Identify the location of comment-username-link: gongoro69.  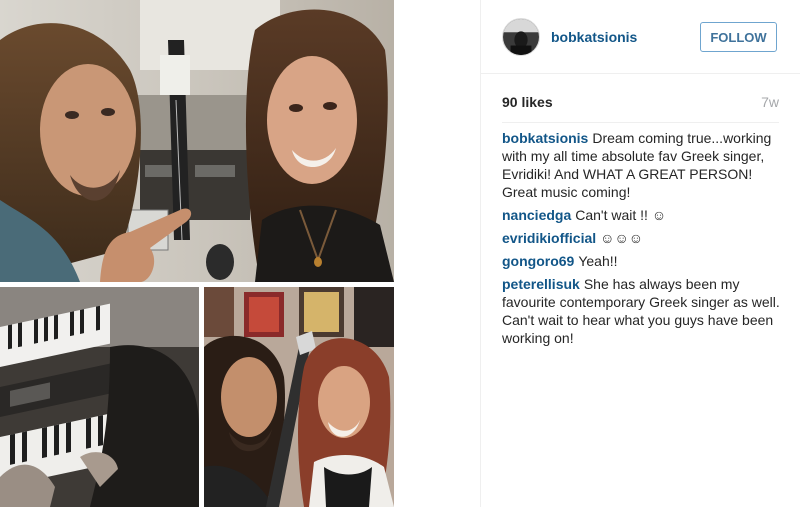
(538, 261).